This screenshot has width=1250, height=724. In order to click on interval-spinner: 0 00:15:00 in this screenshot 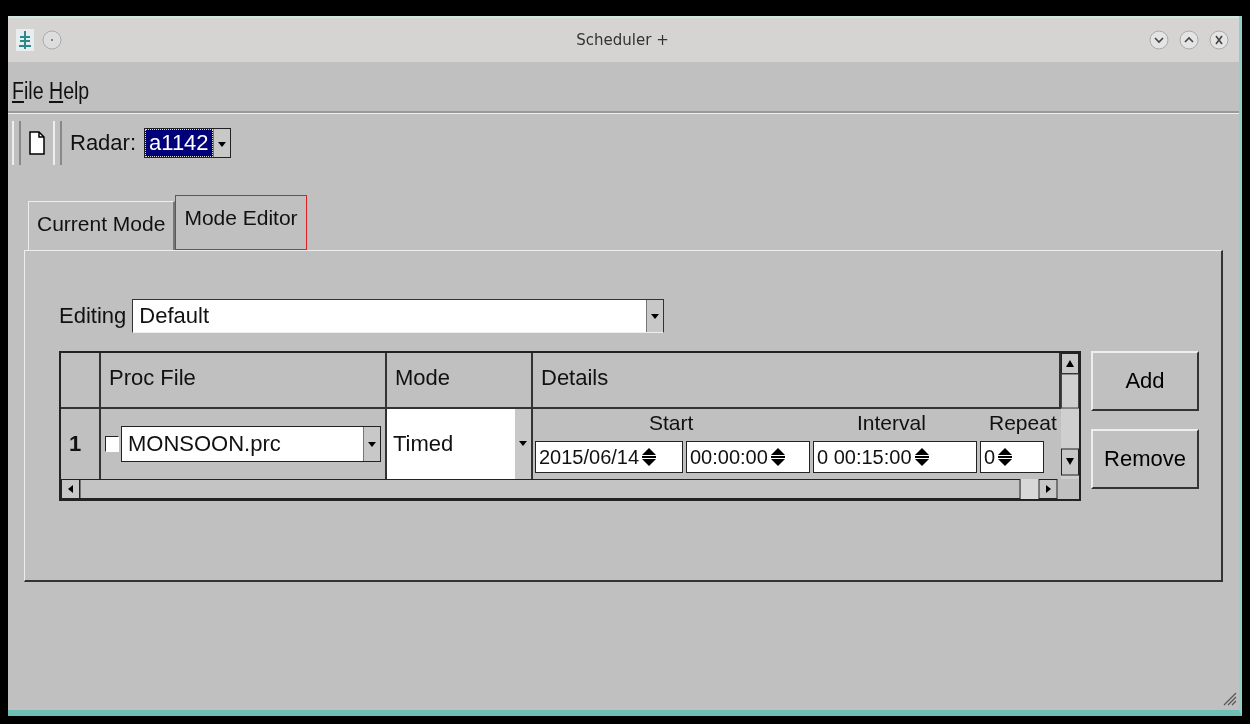, I will do `click(895, 457)`.